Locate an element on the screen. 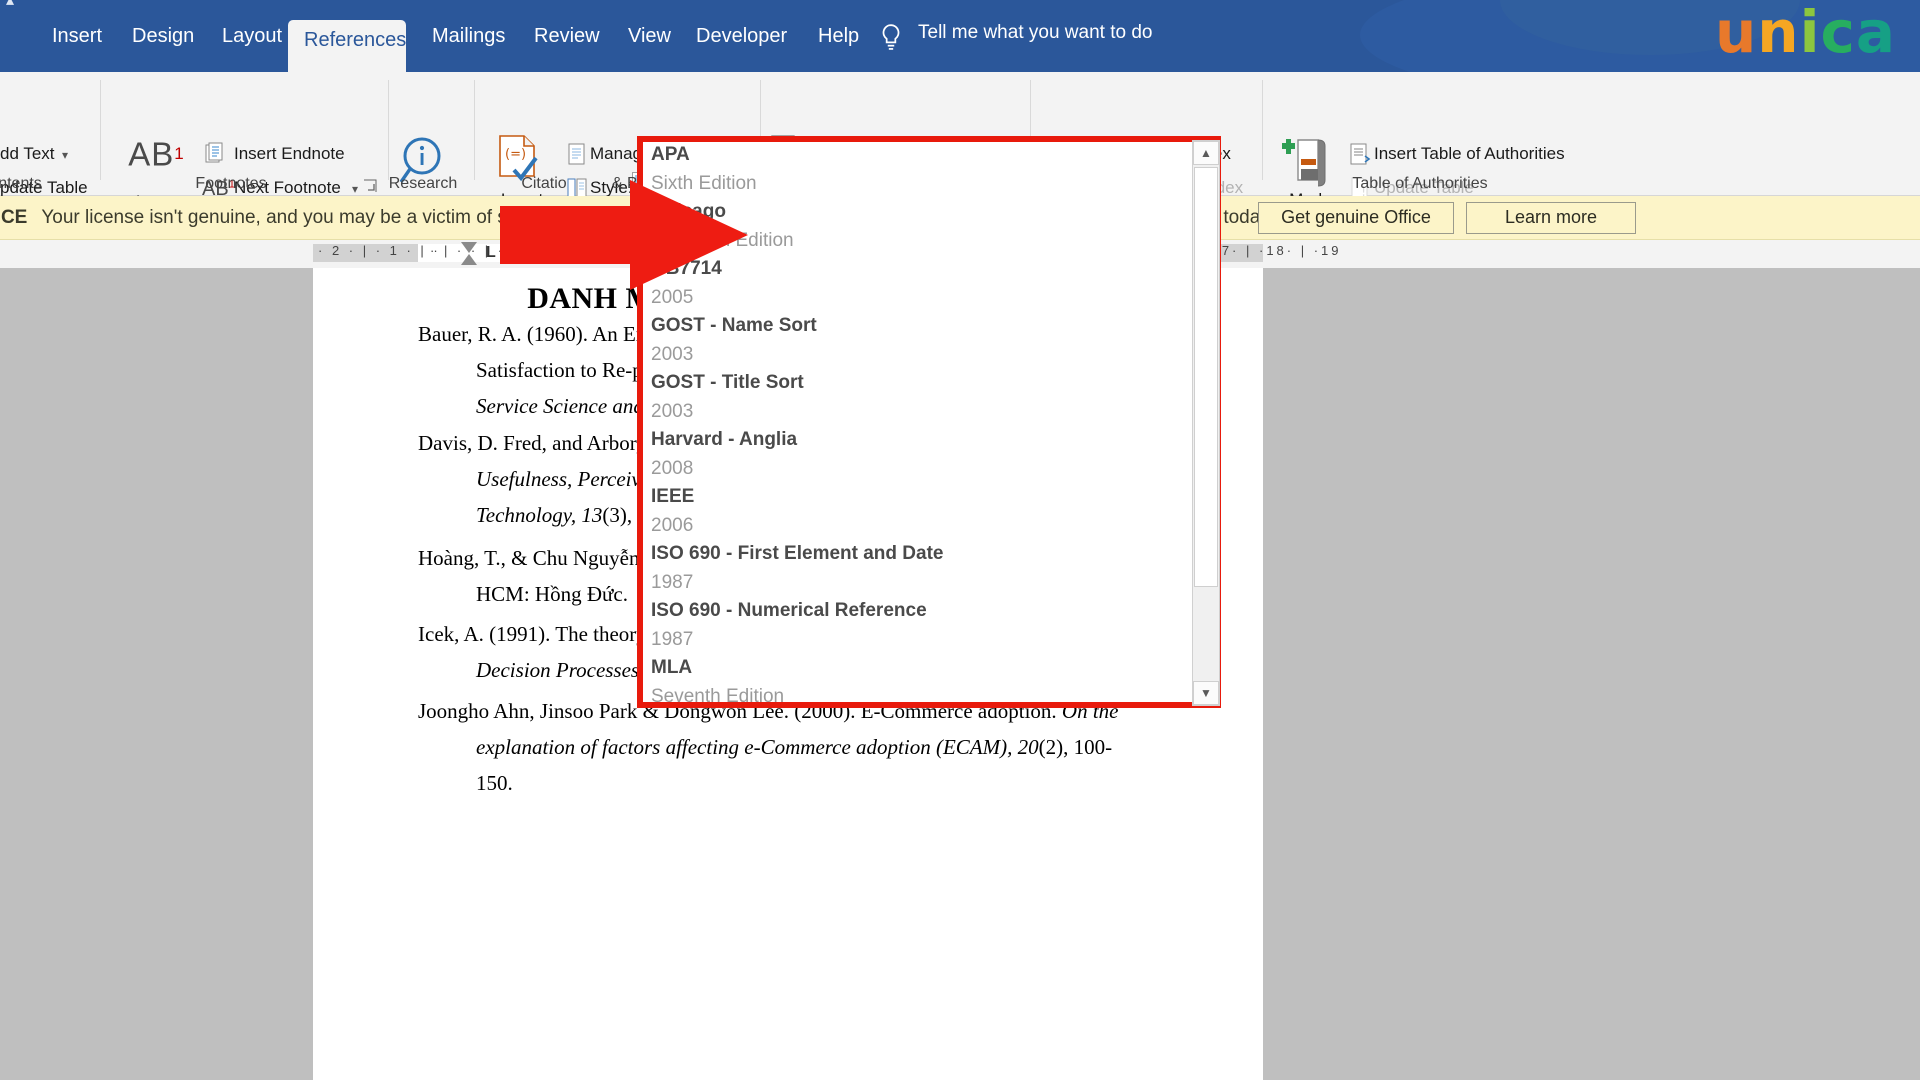  manage-sources-icon is located at coordinates (576, 154).